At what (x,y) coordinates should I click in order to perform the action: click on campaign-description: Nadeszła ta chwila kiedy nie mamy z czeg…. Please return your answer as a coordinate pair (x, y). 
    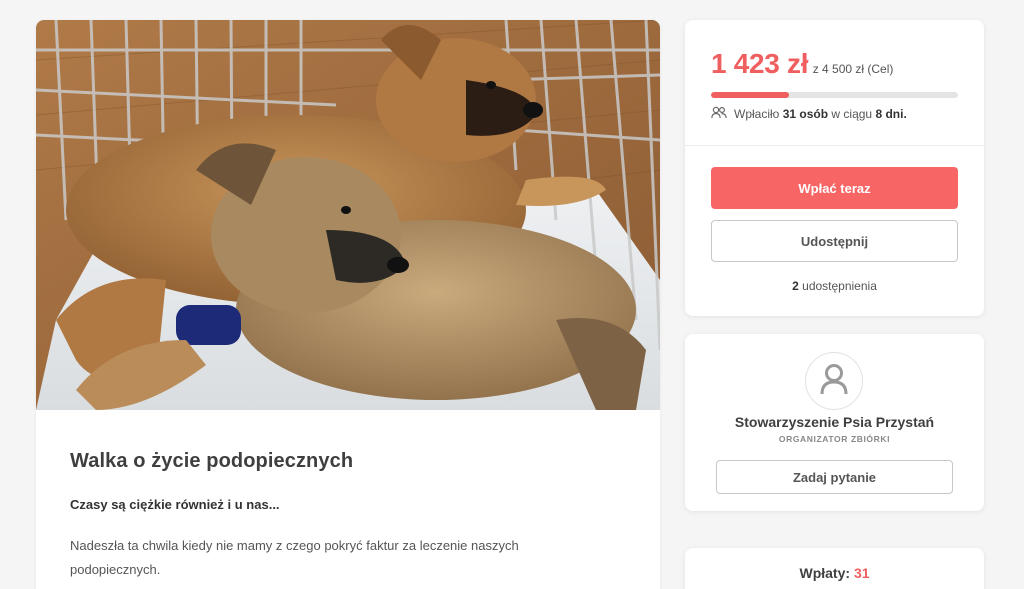
    Looking at the image, I should click on (294, 557).